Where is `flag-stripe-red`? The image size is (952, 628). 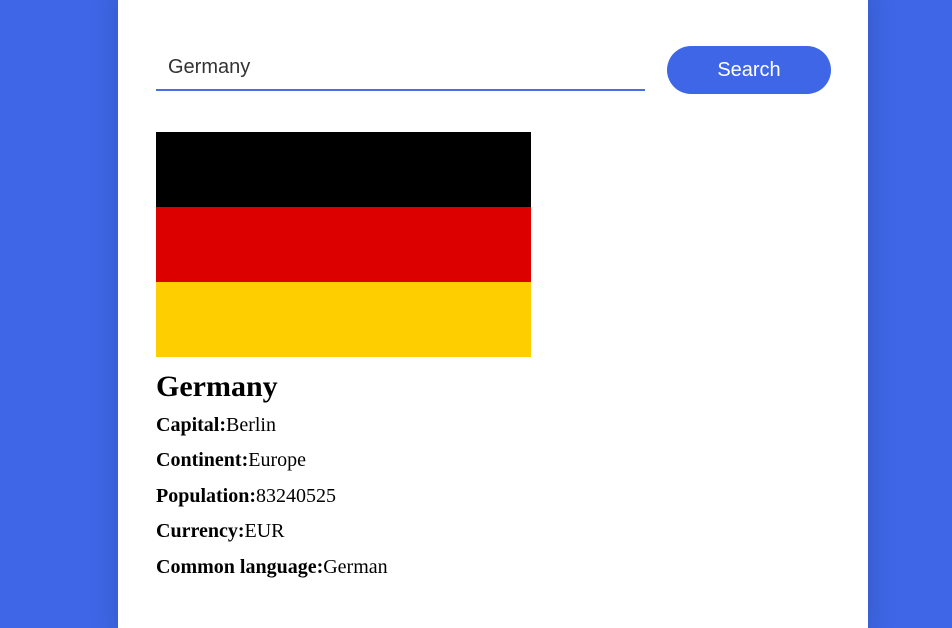
flag-stripe-red is located at coordinates (343, 244).